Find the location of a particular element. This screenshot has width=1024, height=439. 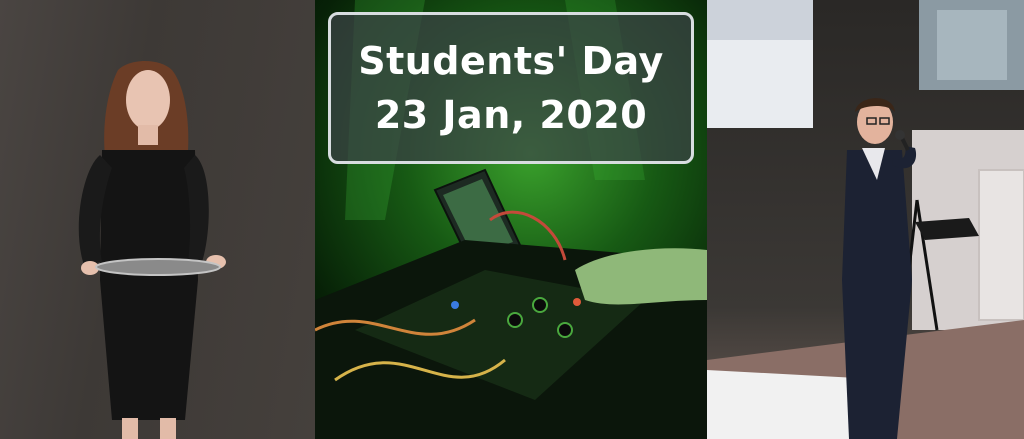

woman-illustration is located at coordinates (152, 250).